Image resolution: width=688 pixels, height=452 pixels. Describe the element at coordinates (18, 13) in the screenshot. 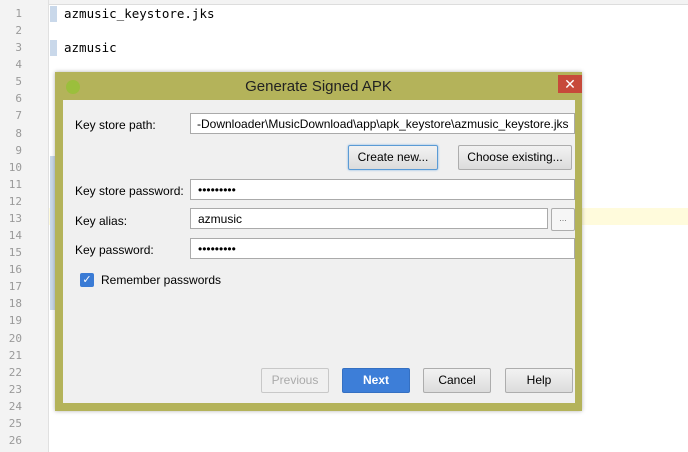

I see `line-number: 1` at that location.